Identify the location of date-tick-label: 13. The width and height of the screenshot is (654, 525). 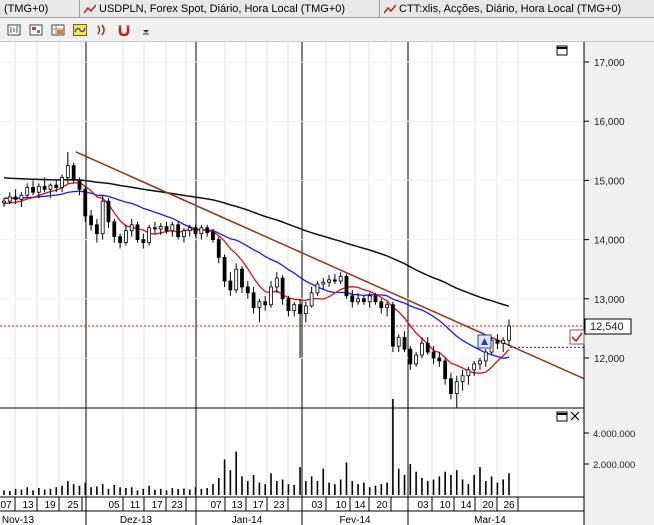
(237, 505).